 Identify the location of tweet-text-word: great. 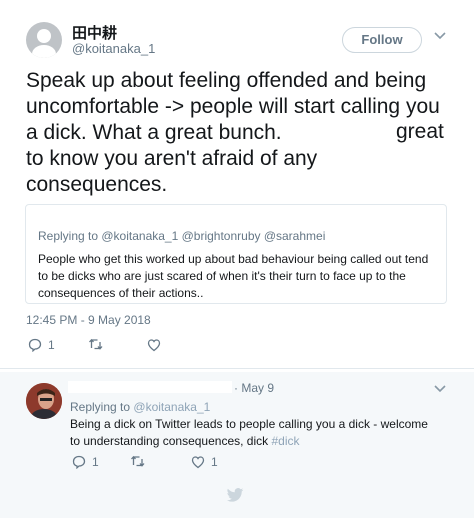
(420, 131).